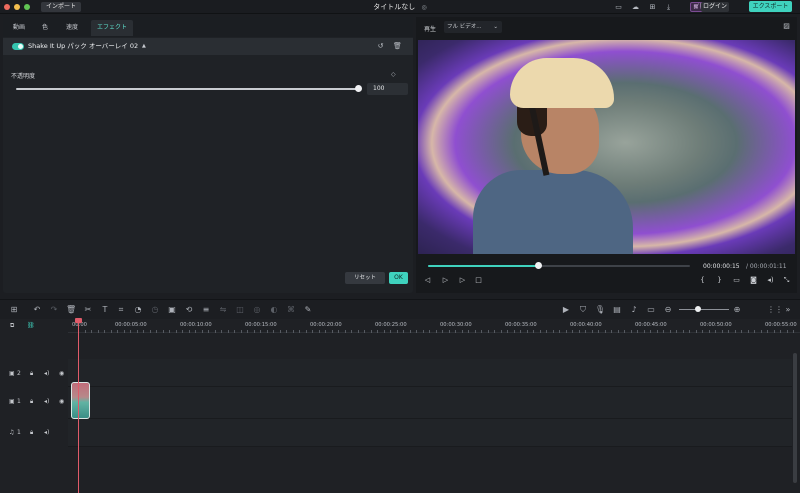 The height and width of the screenshot is (493, 800). I want to click on undo-icon: ↶, so click(37, 310).